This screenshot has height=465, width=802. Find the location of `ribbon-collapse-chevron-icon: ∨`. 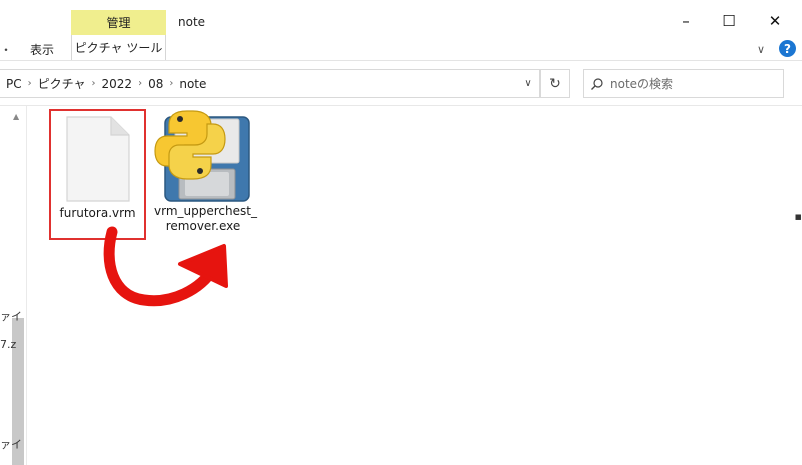

ribbon-collapse-chevron-icon: ∨ is located at coordinates (761, 49).